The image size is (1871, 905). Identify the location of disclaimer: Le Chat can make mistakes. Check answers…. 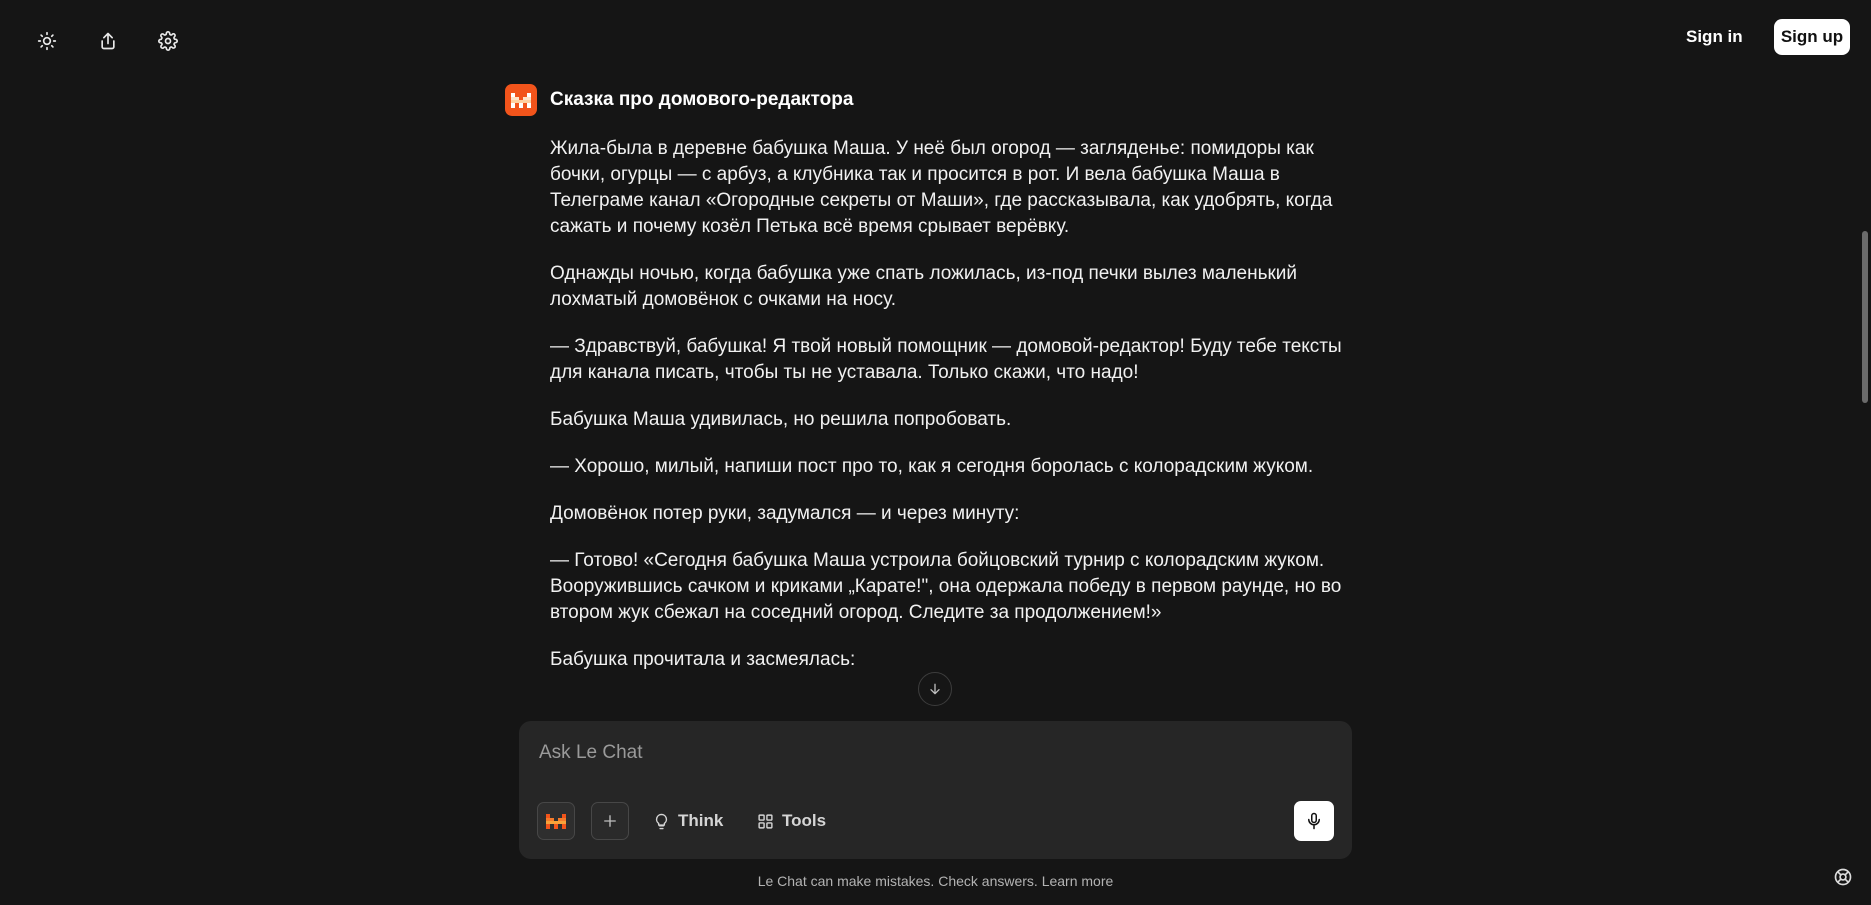
(935, 881).